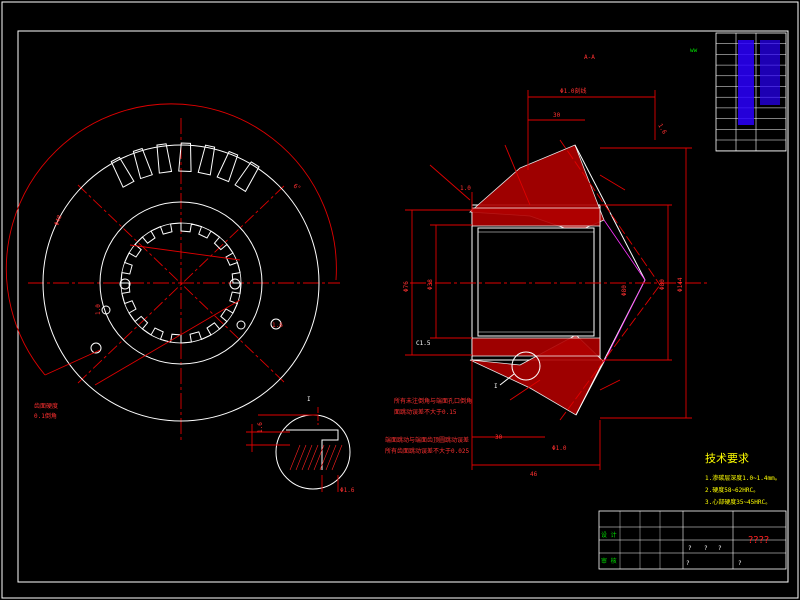 This screenshot has height=600, width=800. I want to click on note-line: 所有未注倒角与端面孔口倒角, so click(433, 401).